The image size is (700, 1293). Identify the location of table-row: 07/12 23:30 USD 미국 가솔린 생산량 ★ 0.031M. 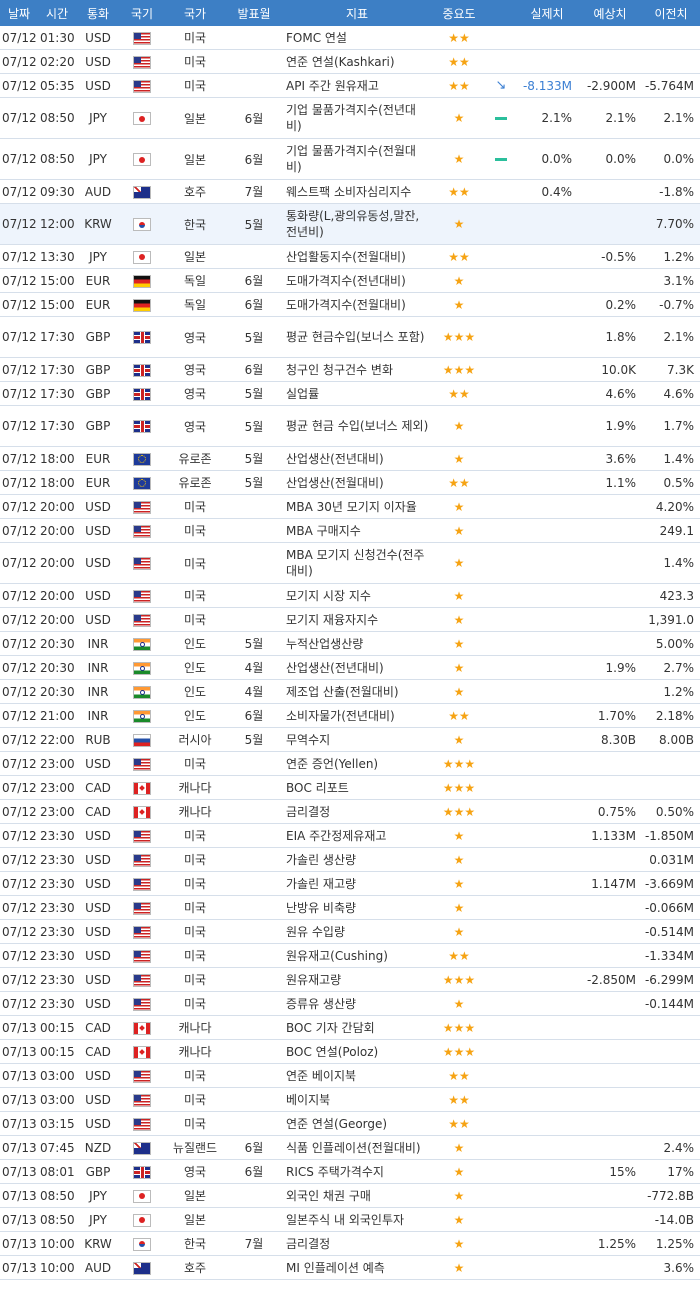
(350, 859).